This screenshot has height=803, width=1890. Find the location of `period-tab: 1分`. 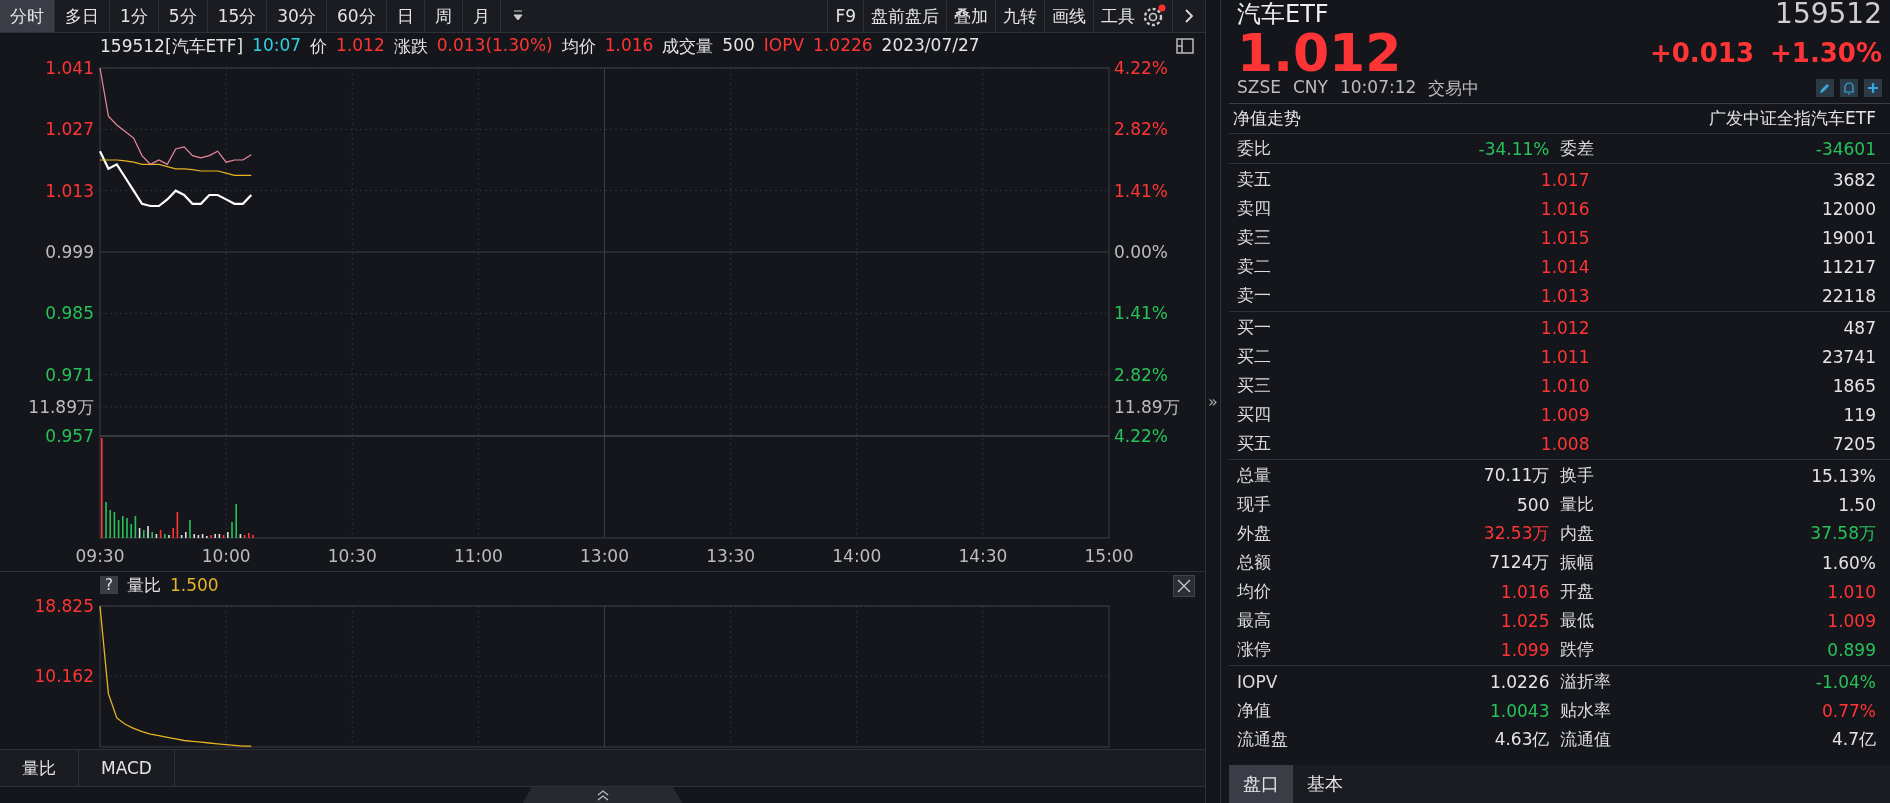

period-tab: 1分 is located at coordinates (134, 16).